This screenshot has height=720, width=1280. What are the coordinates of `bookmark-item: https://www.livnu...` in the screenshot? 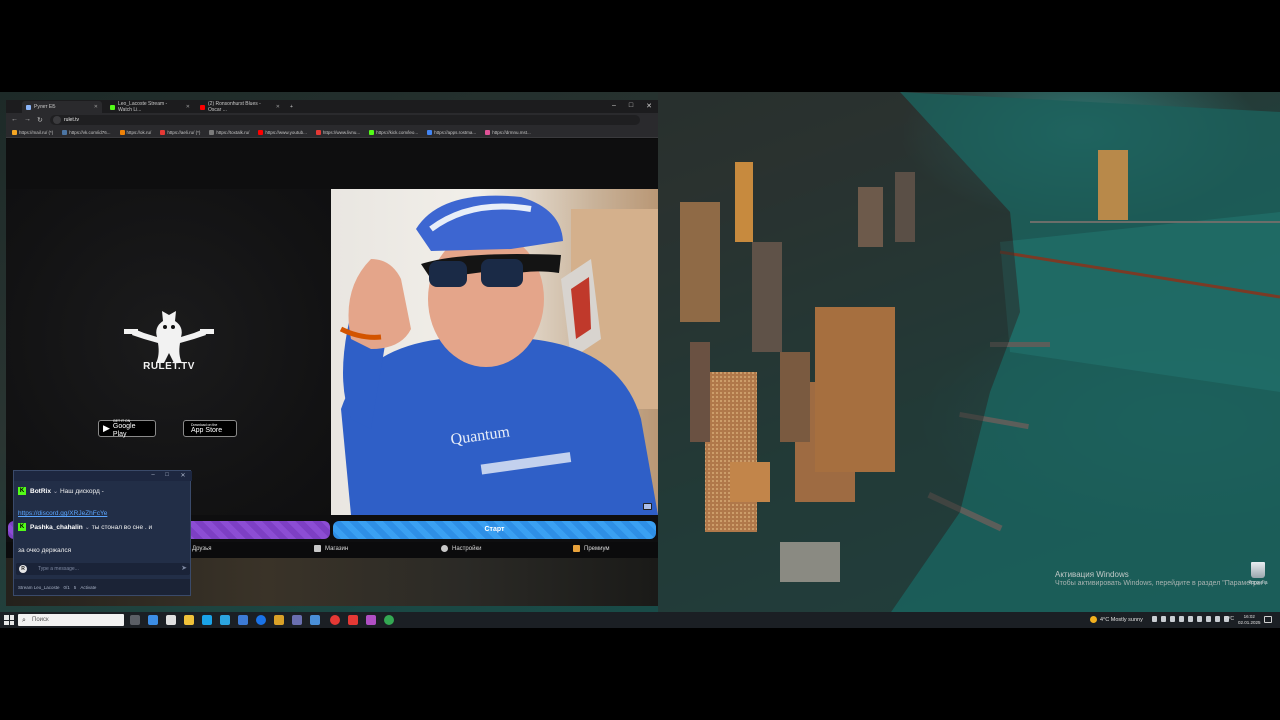 It's located at (337, 132).